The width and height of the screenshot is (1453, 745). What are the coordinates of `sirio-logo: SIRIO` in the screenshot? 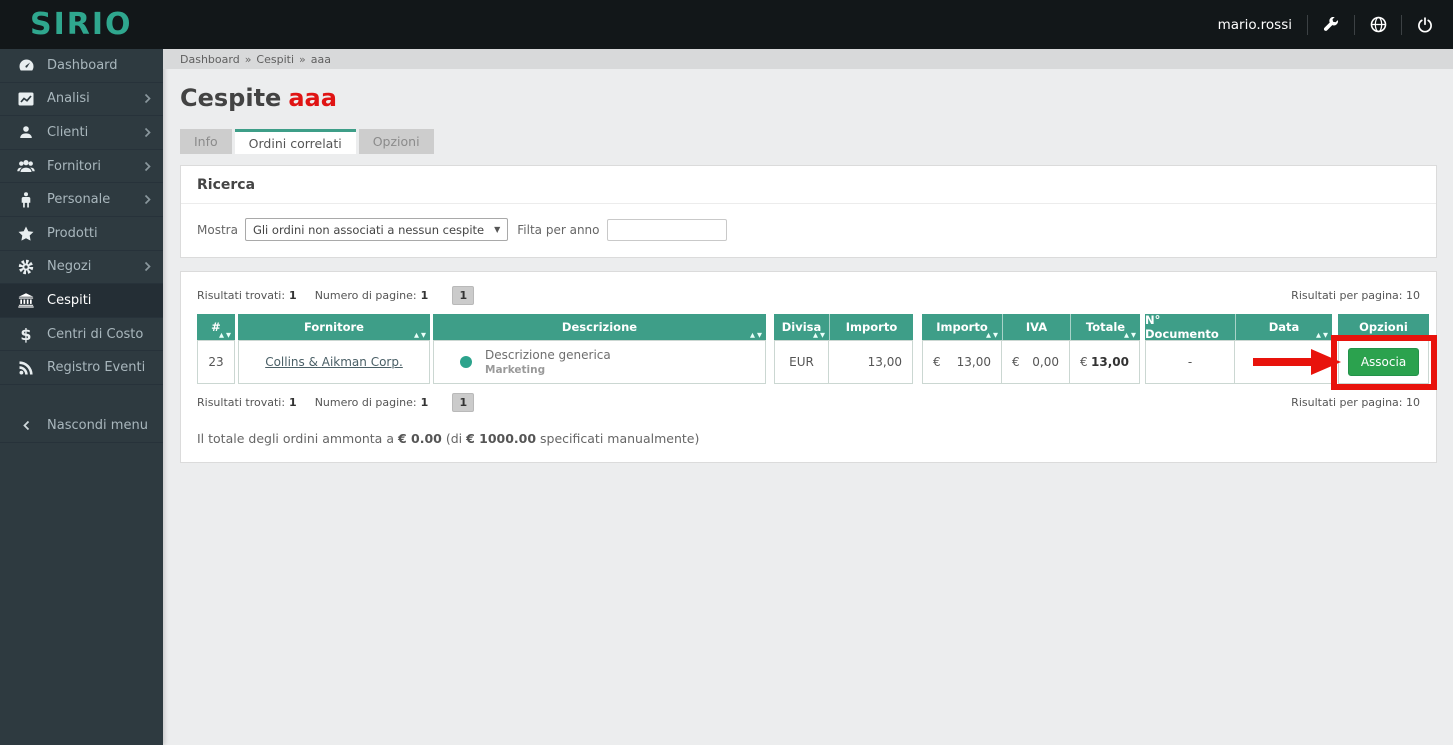 It's located at (66, 24).